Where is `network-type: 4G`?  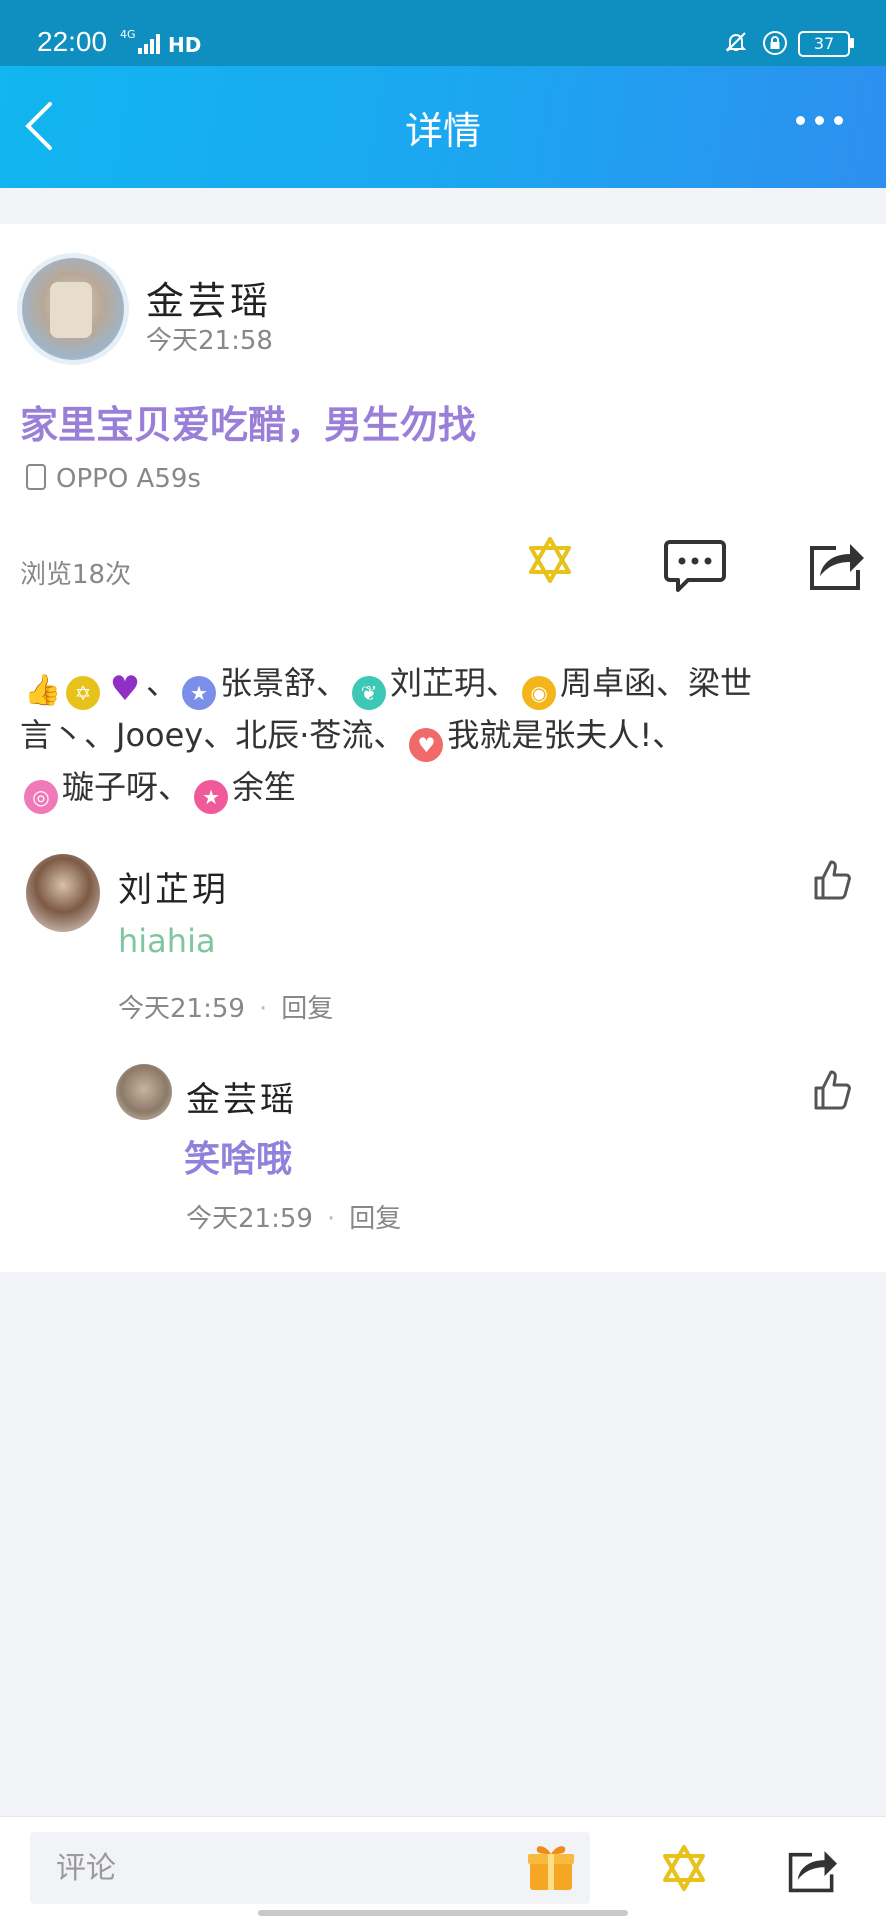
network-type: 4G is located at coordinates (128, 34).